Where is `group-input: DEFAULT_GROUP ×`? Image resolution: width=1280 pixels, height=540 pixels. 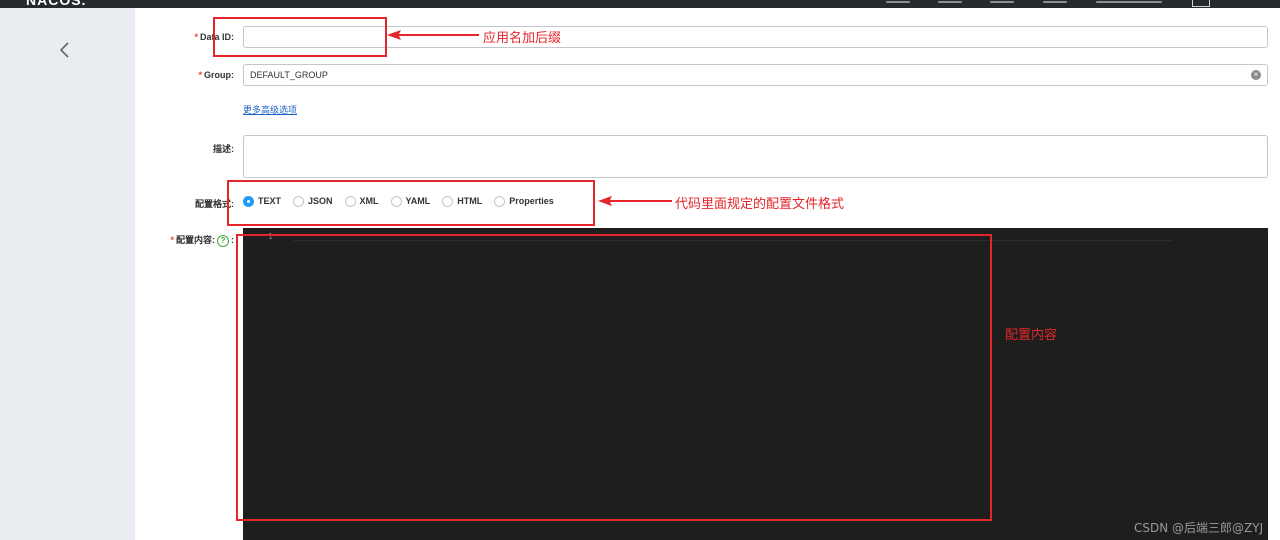
group-input: DEFAULT_GROUP × is located at coordinates (755, 75).